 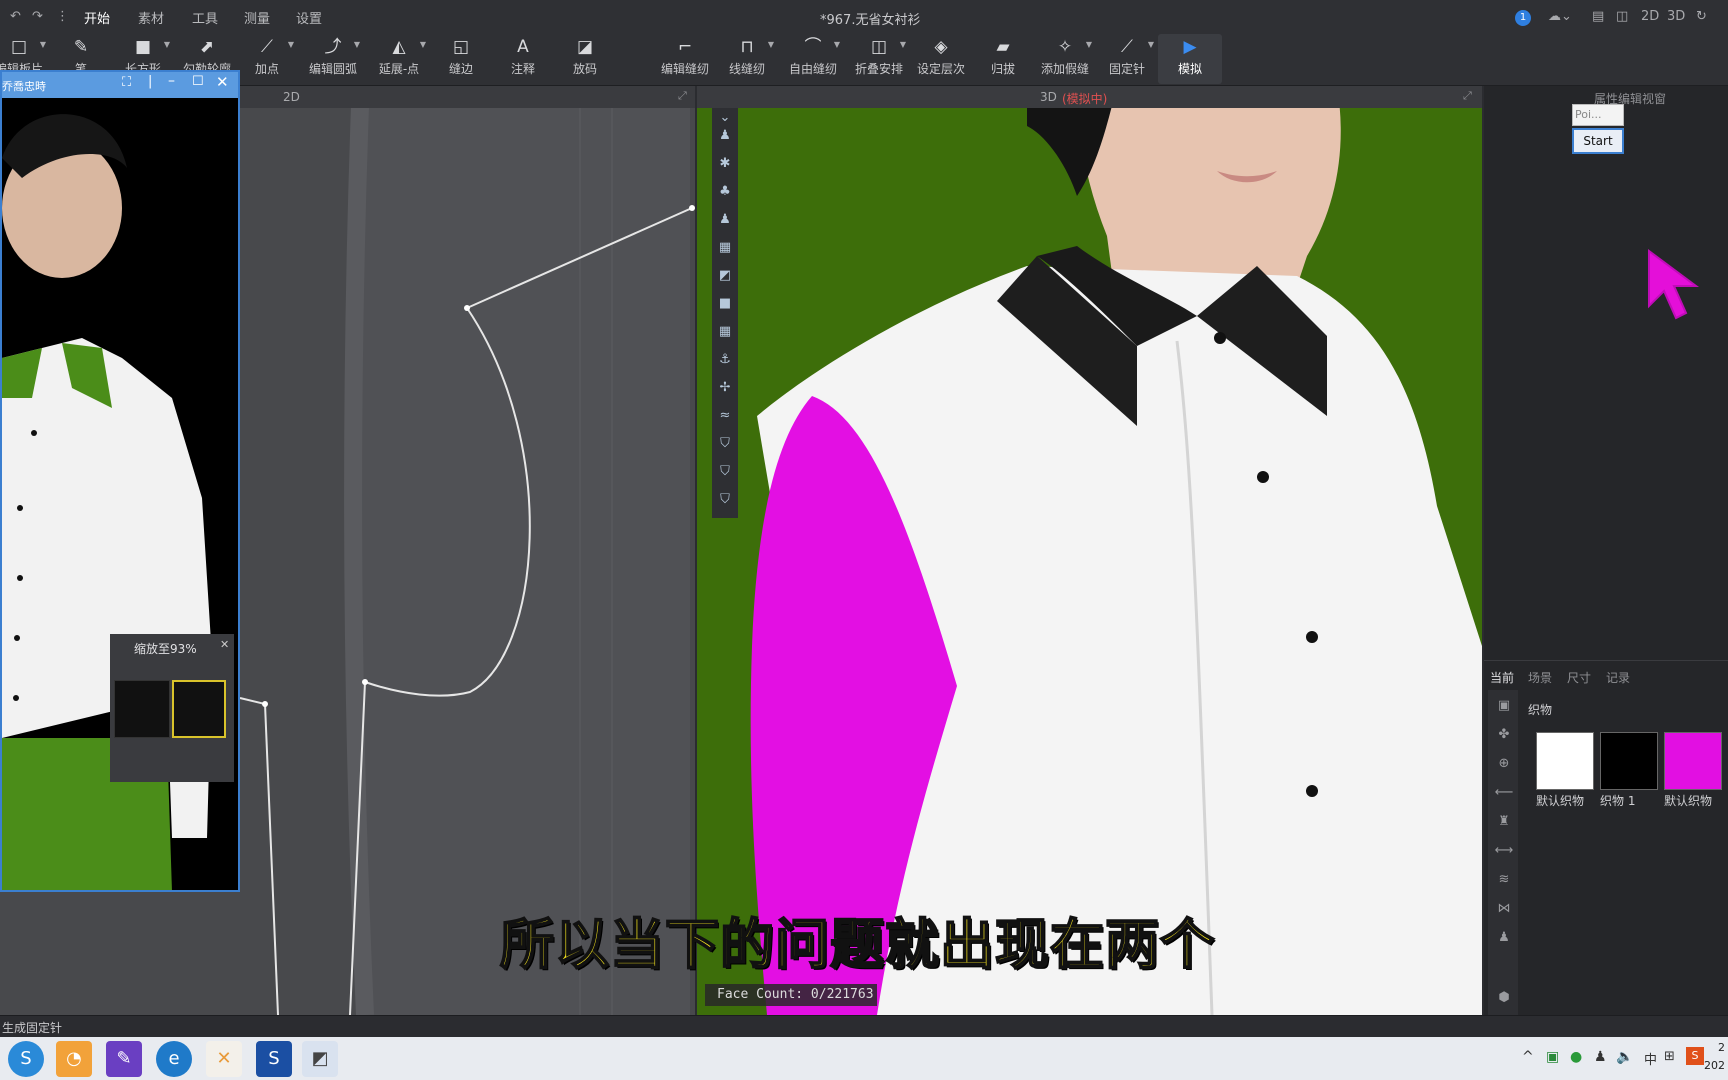 I want to click on solid-icon: ■, so click(x=725, y=304).